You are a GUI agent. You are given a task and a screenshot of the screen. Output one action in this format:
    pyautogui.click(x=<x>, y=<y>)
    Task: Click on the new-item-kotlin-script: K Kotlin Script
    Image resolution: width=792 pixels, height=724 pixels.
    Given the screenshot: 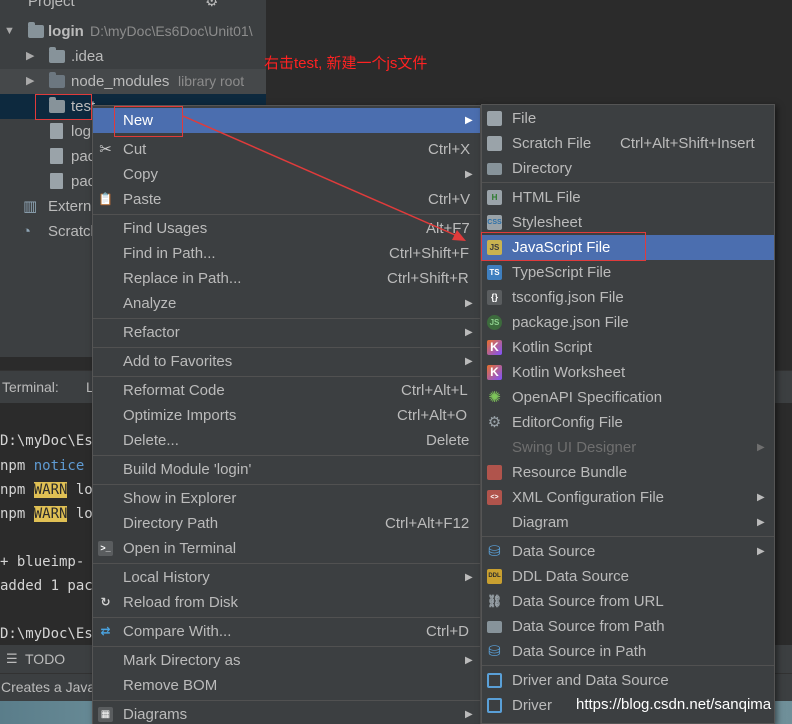 What is the action you would take?
    pyautogui.click(x=628, y=347)
    